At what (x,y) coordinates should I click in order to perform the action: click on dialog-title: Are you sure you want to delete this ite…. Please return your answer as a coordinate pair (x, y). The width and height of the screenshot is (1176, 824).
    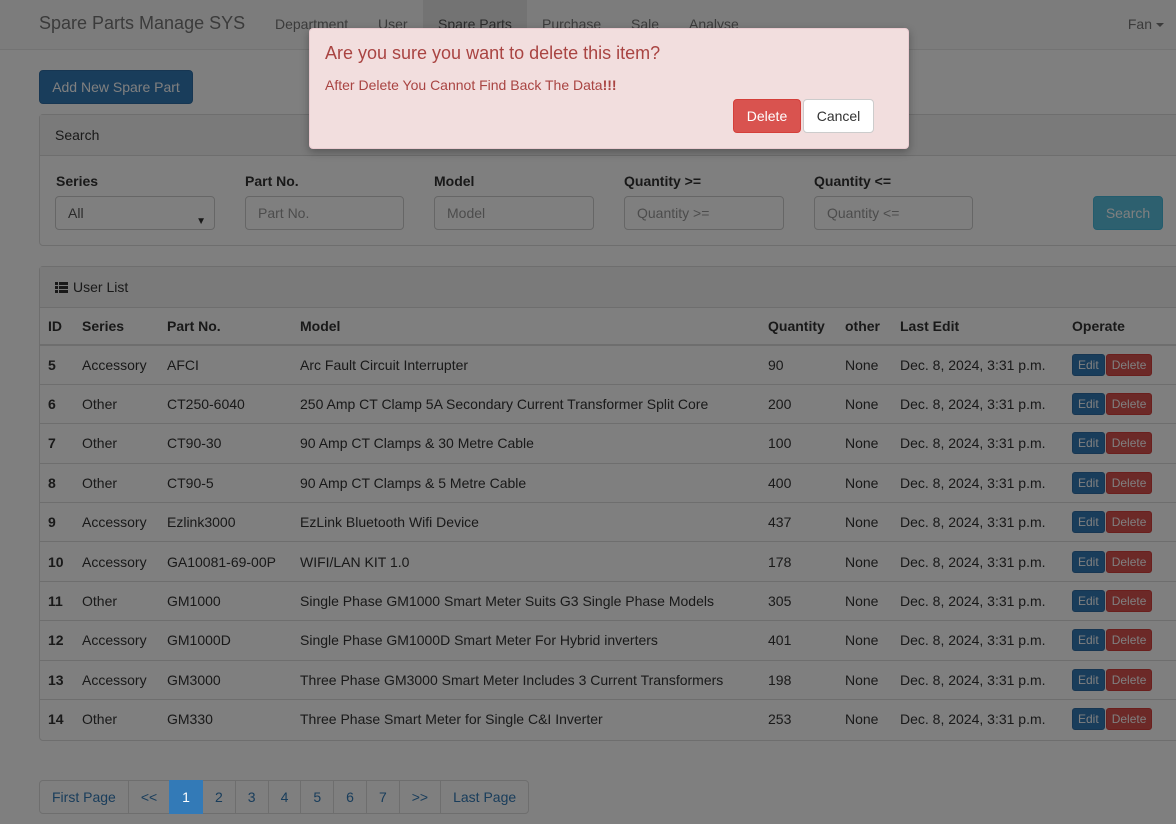
    Looking at the image, I should click on (493, 53).